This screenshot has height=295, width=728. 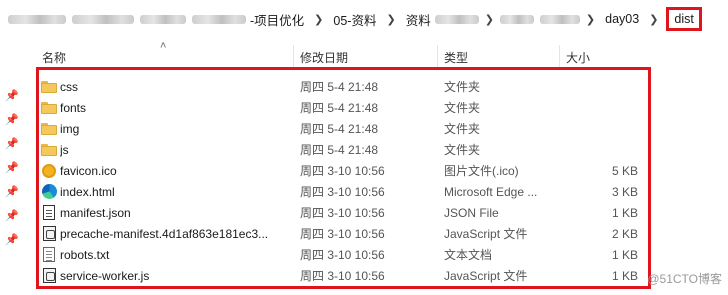 I want to click on column-header-date: 修改日期, so click(x=366, y=57).